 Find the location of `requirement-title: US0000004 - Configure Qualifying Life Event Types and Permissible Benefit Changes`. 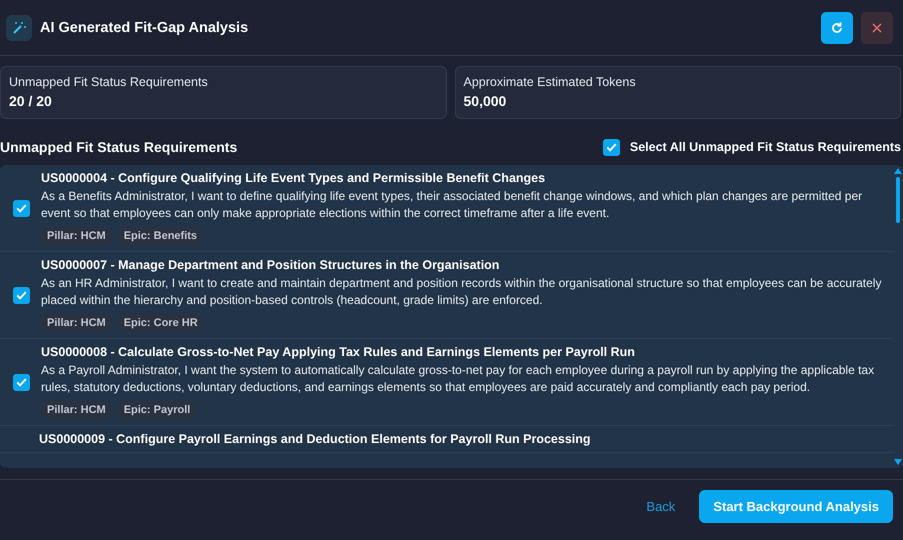

requirement-title: US0000004 - Configure Qualifying Life Event Types and Permissible Benefit Changes is located at coordinates (293, 178).